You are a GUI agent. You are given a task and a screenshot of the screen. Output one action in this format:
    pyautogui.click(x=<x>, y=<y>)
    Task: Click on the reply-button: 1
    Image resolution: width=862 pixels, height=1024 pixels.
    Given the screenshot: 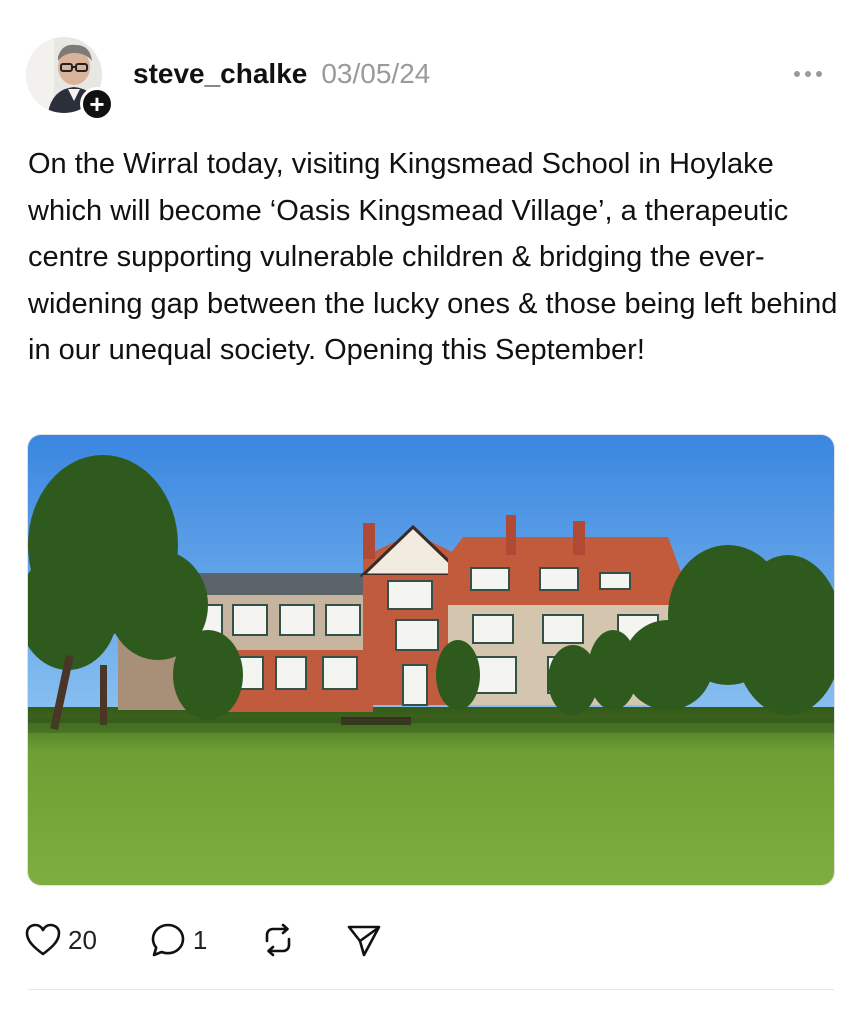 What is the action you would take?
    pyautogui.click(x=178, y=940)
    